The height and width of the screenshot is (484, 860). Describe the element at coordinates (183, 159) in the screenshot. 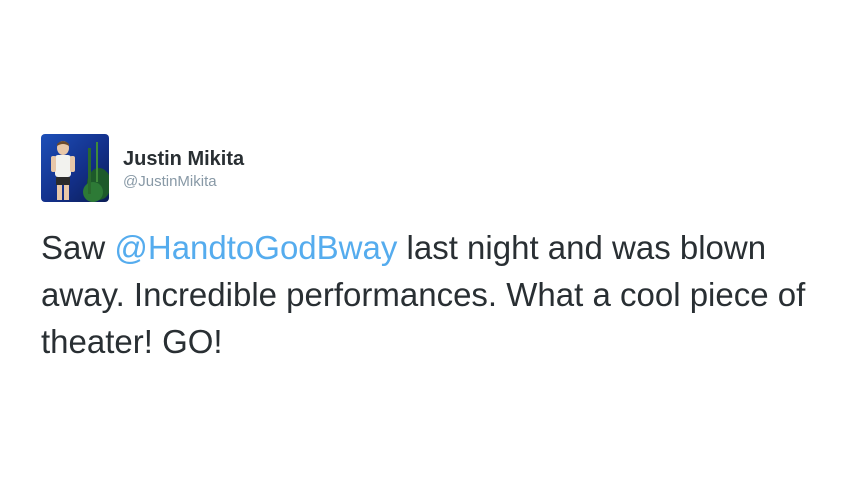

I see `display-name: Justin Mikita` at that location.